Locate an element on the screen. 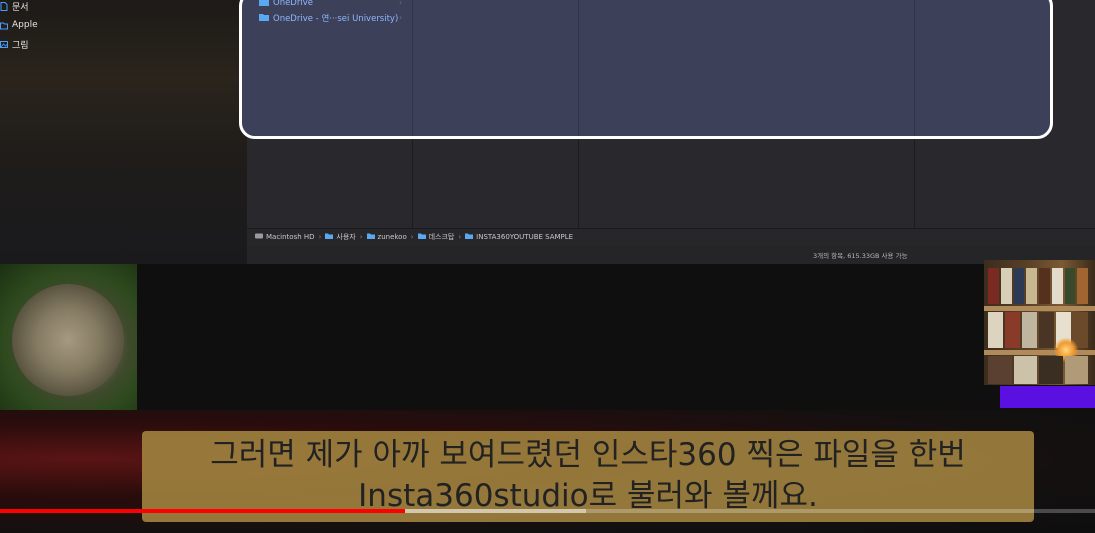 The height and width of the screenshot is (533, 1095). tiny-planet-image is located at coordinates (68, 340).